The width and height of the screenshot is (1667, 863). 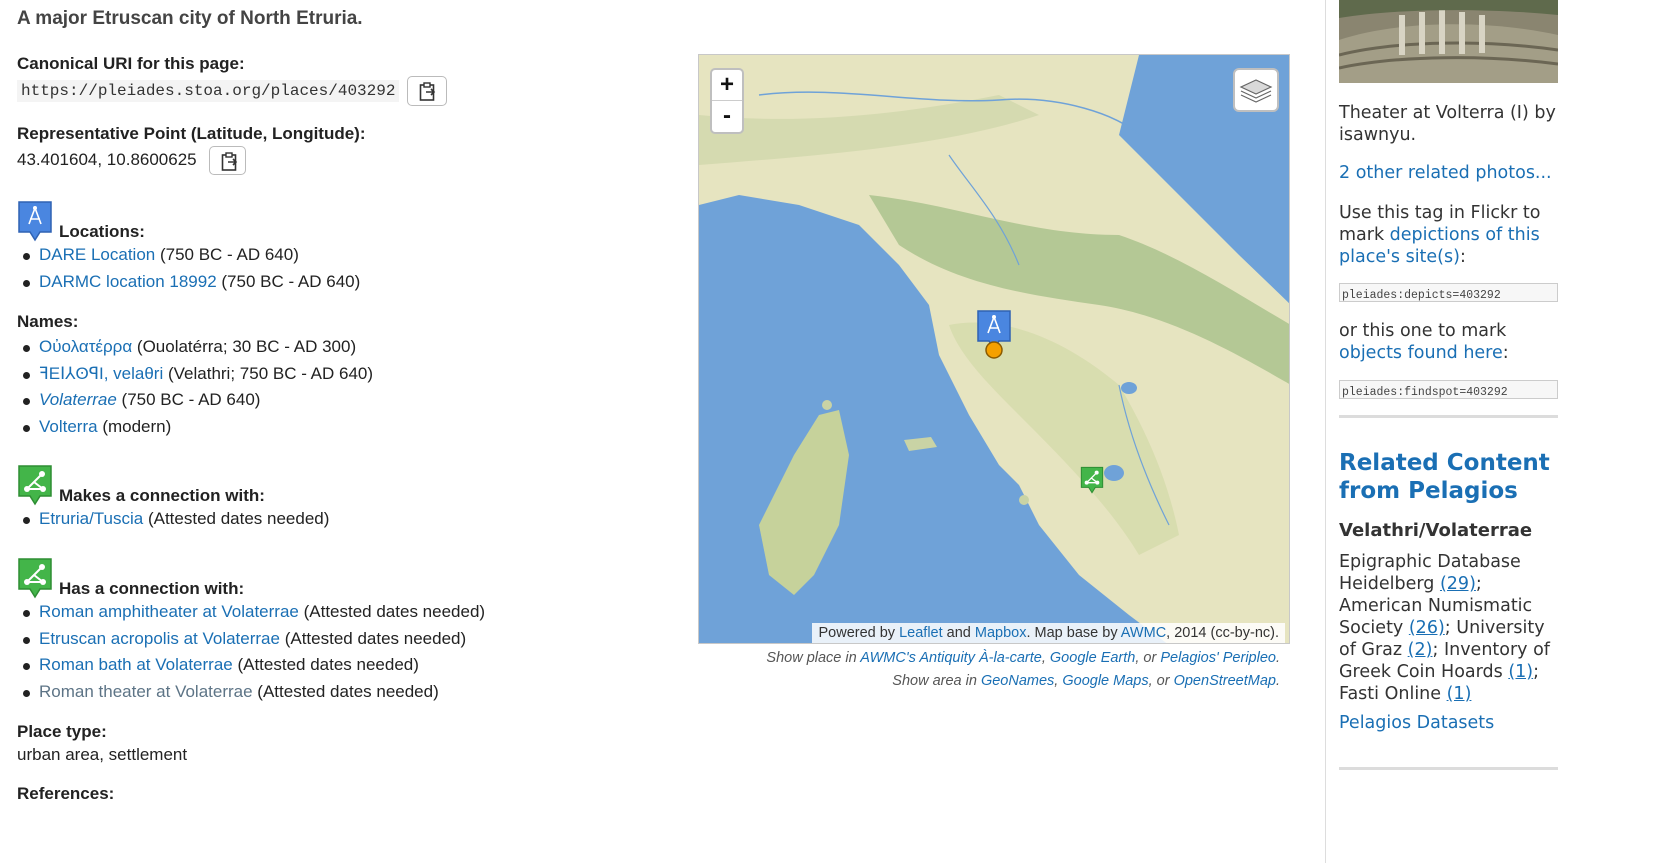 I want to click on depicts-tag-field: pleiades:depicts=403292, so click(x=1448, y=292).